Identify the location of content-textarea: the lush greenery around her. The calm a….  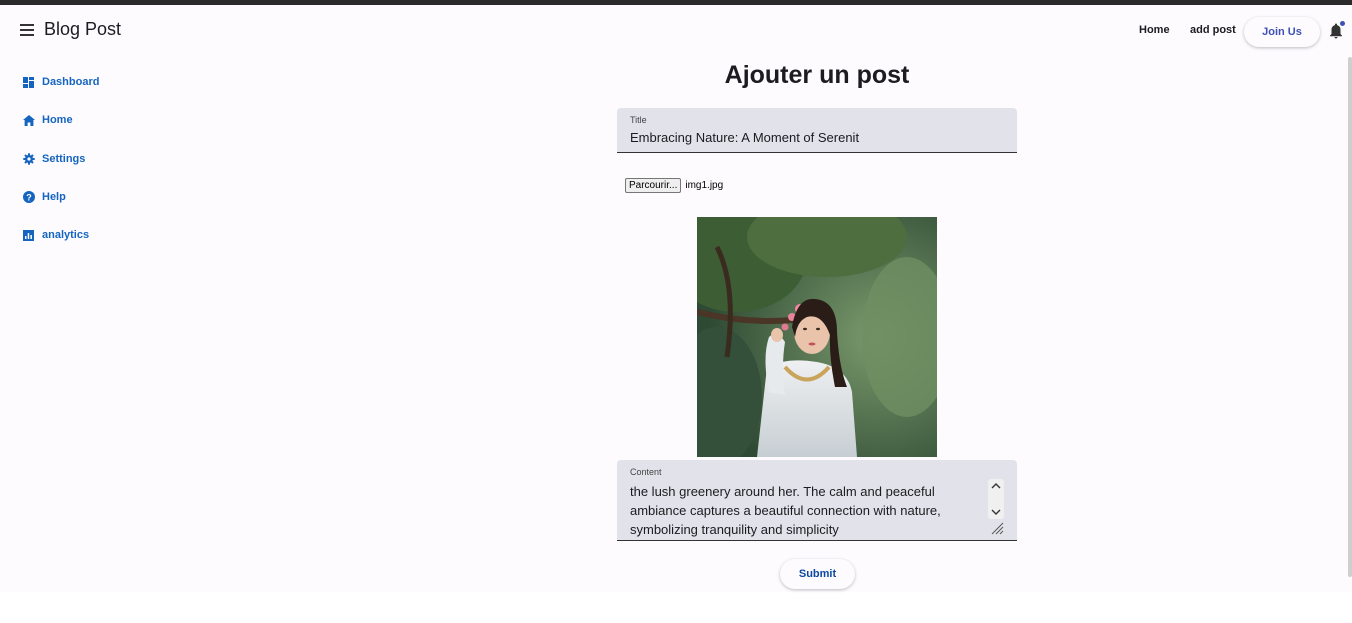
(805, 510).